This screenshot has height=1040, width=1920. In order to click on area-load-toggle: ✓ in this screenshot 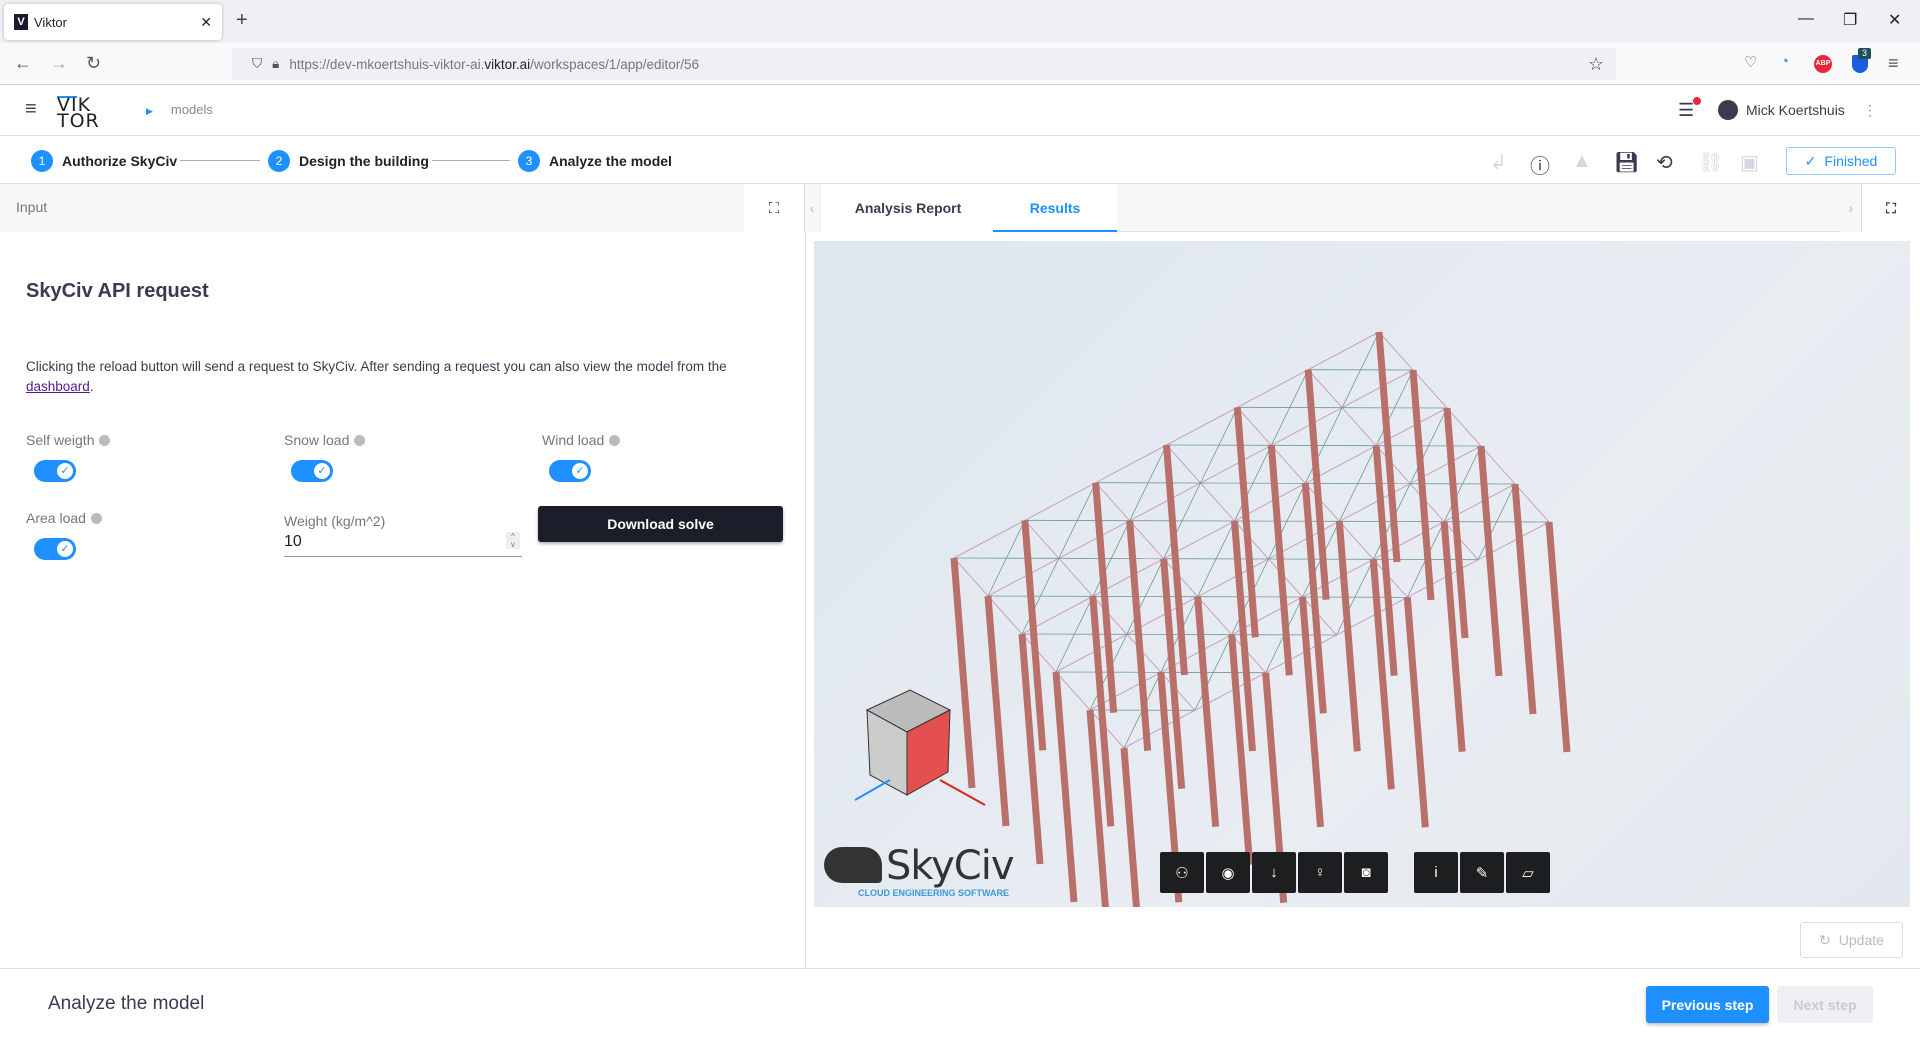, I will do `click(55, 549)`.